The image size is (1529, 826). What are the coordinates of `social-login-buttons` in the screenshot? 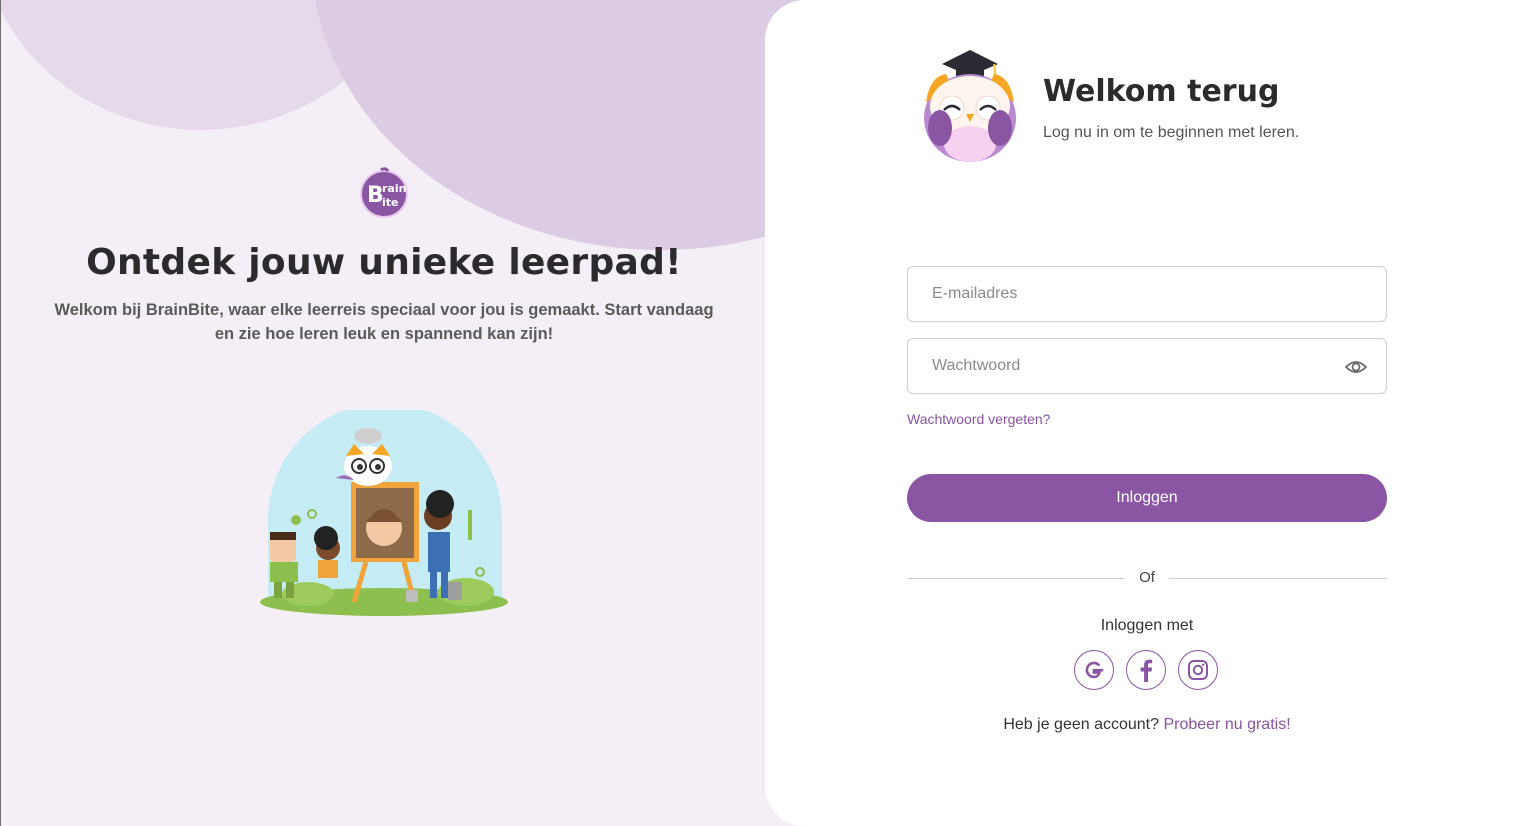 It's located at (1146, 670).